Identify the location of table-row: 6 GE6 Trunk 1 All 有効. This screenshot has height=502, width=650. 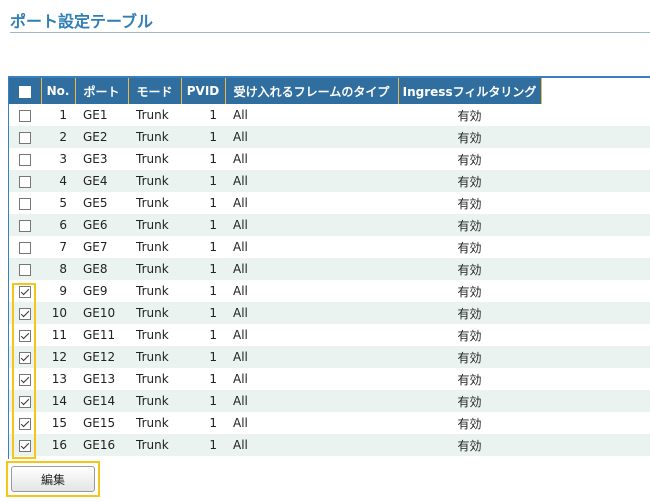
(329, 225).